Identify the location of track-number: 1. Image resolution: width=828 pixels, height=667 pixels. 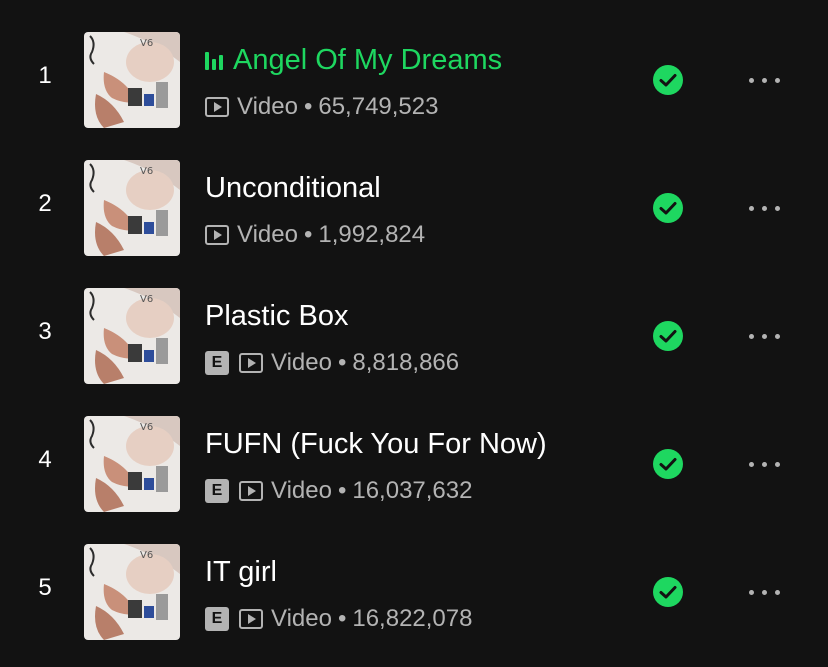
(45, 75).